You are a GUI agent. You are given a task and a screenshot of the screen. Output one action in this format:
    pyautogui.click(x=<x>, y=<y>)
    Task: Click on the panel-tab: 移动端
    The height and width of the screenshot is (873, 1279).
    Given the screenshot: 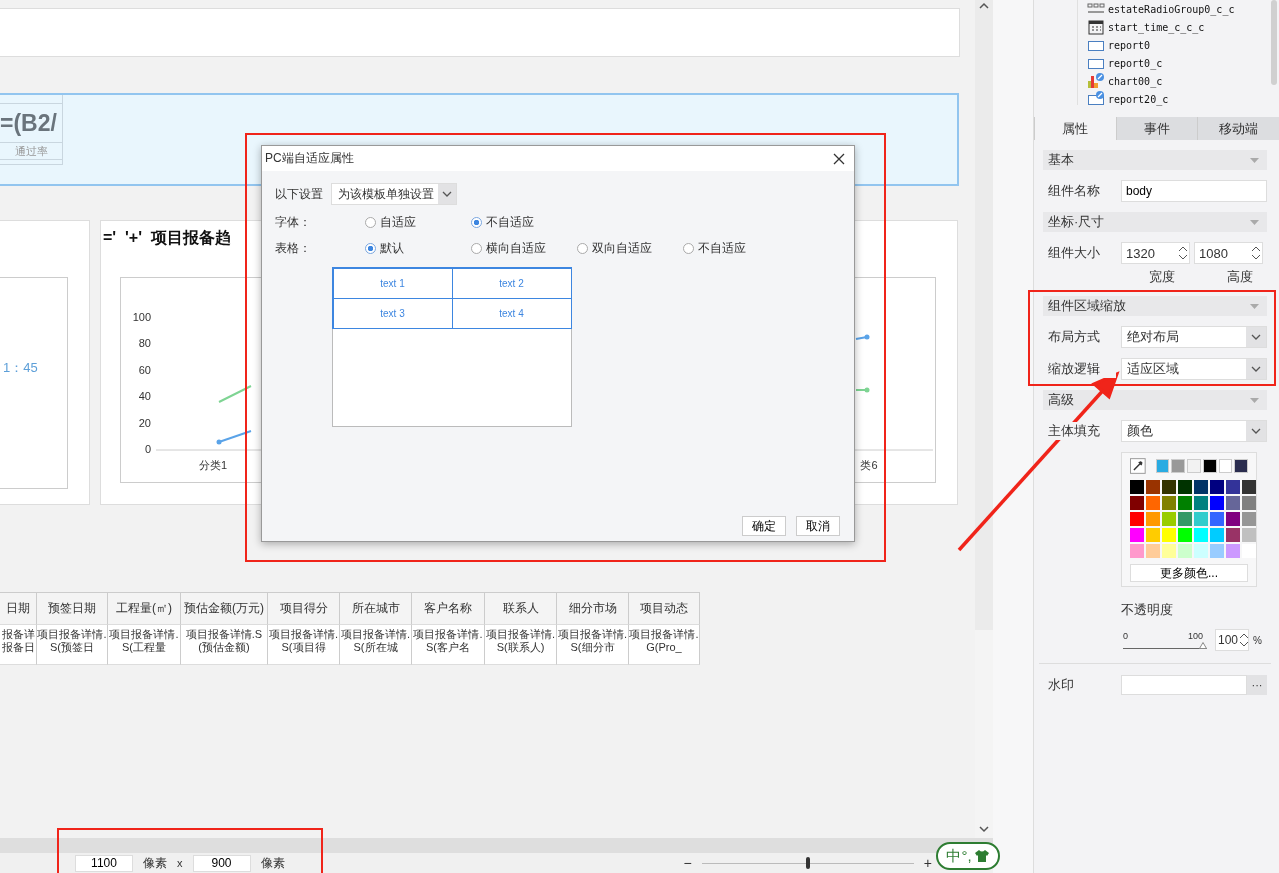 What is the action you would take?
    pyautogui.click(x=1238, y=128)
    